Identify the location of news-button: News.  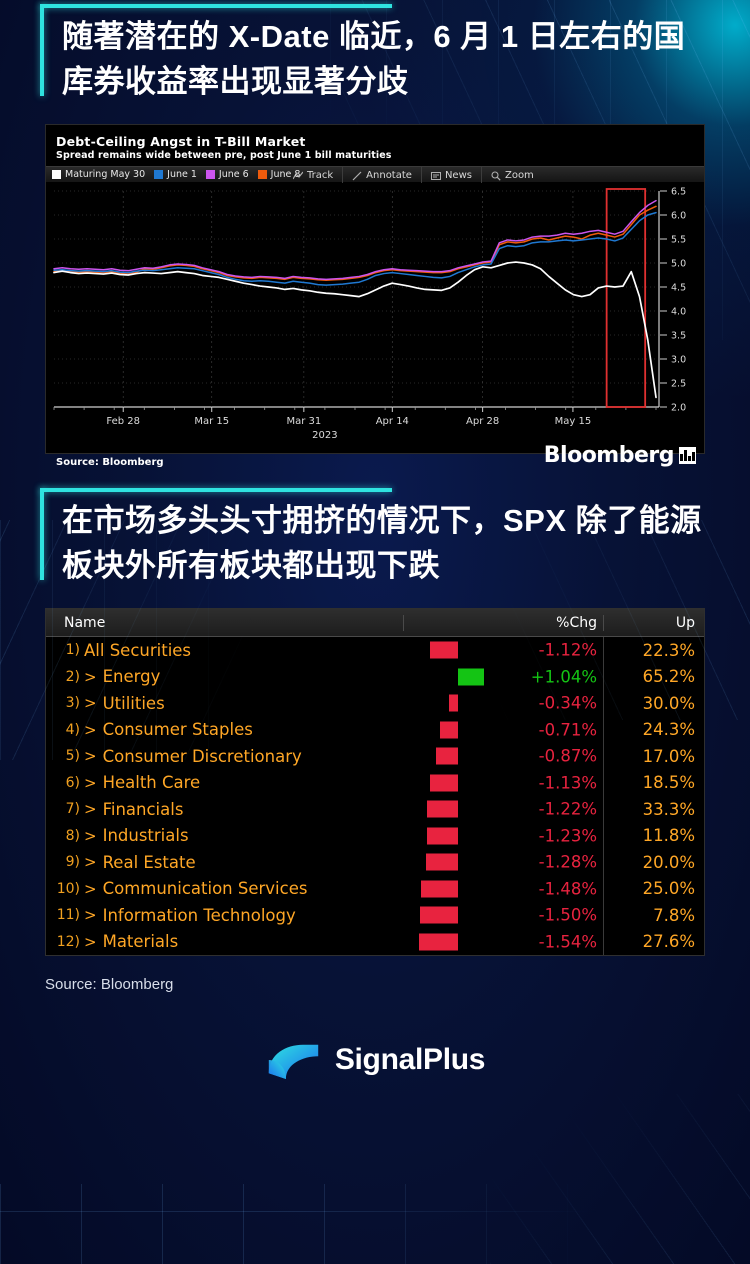
(450, 175).